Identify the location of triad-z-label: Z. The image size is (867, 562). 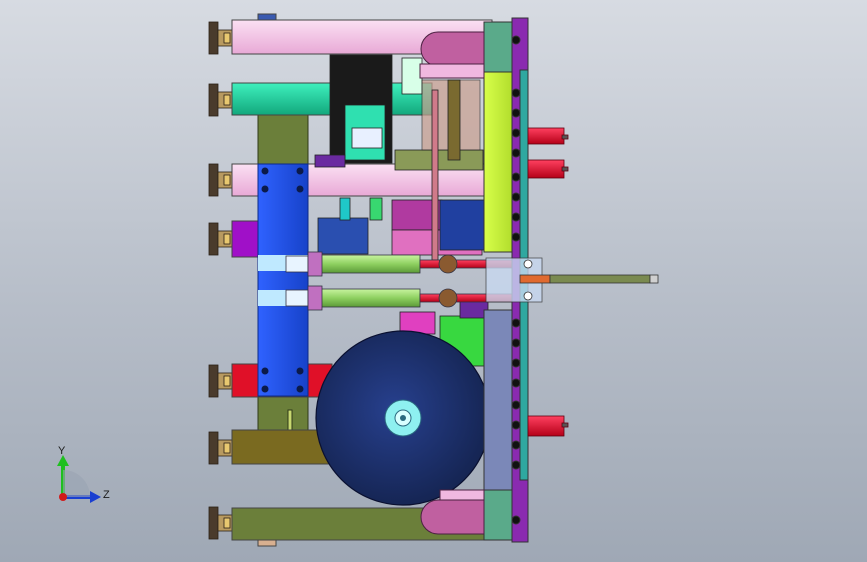
(106, 495).